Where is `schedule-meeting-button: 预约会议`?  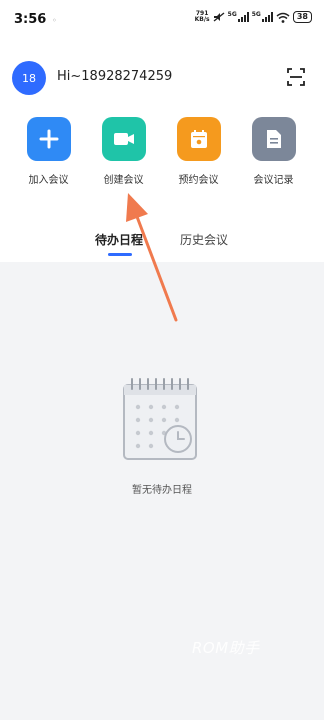 schedule-meeting-button: 预约会议 is located at coordinates (198, 151).